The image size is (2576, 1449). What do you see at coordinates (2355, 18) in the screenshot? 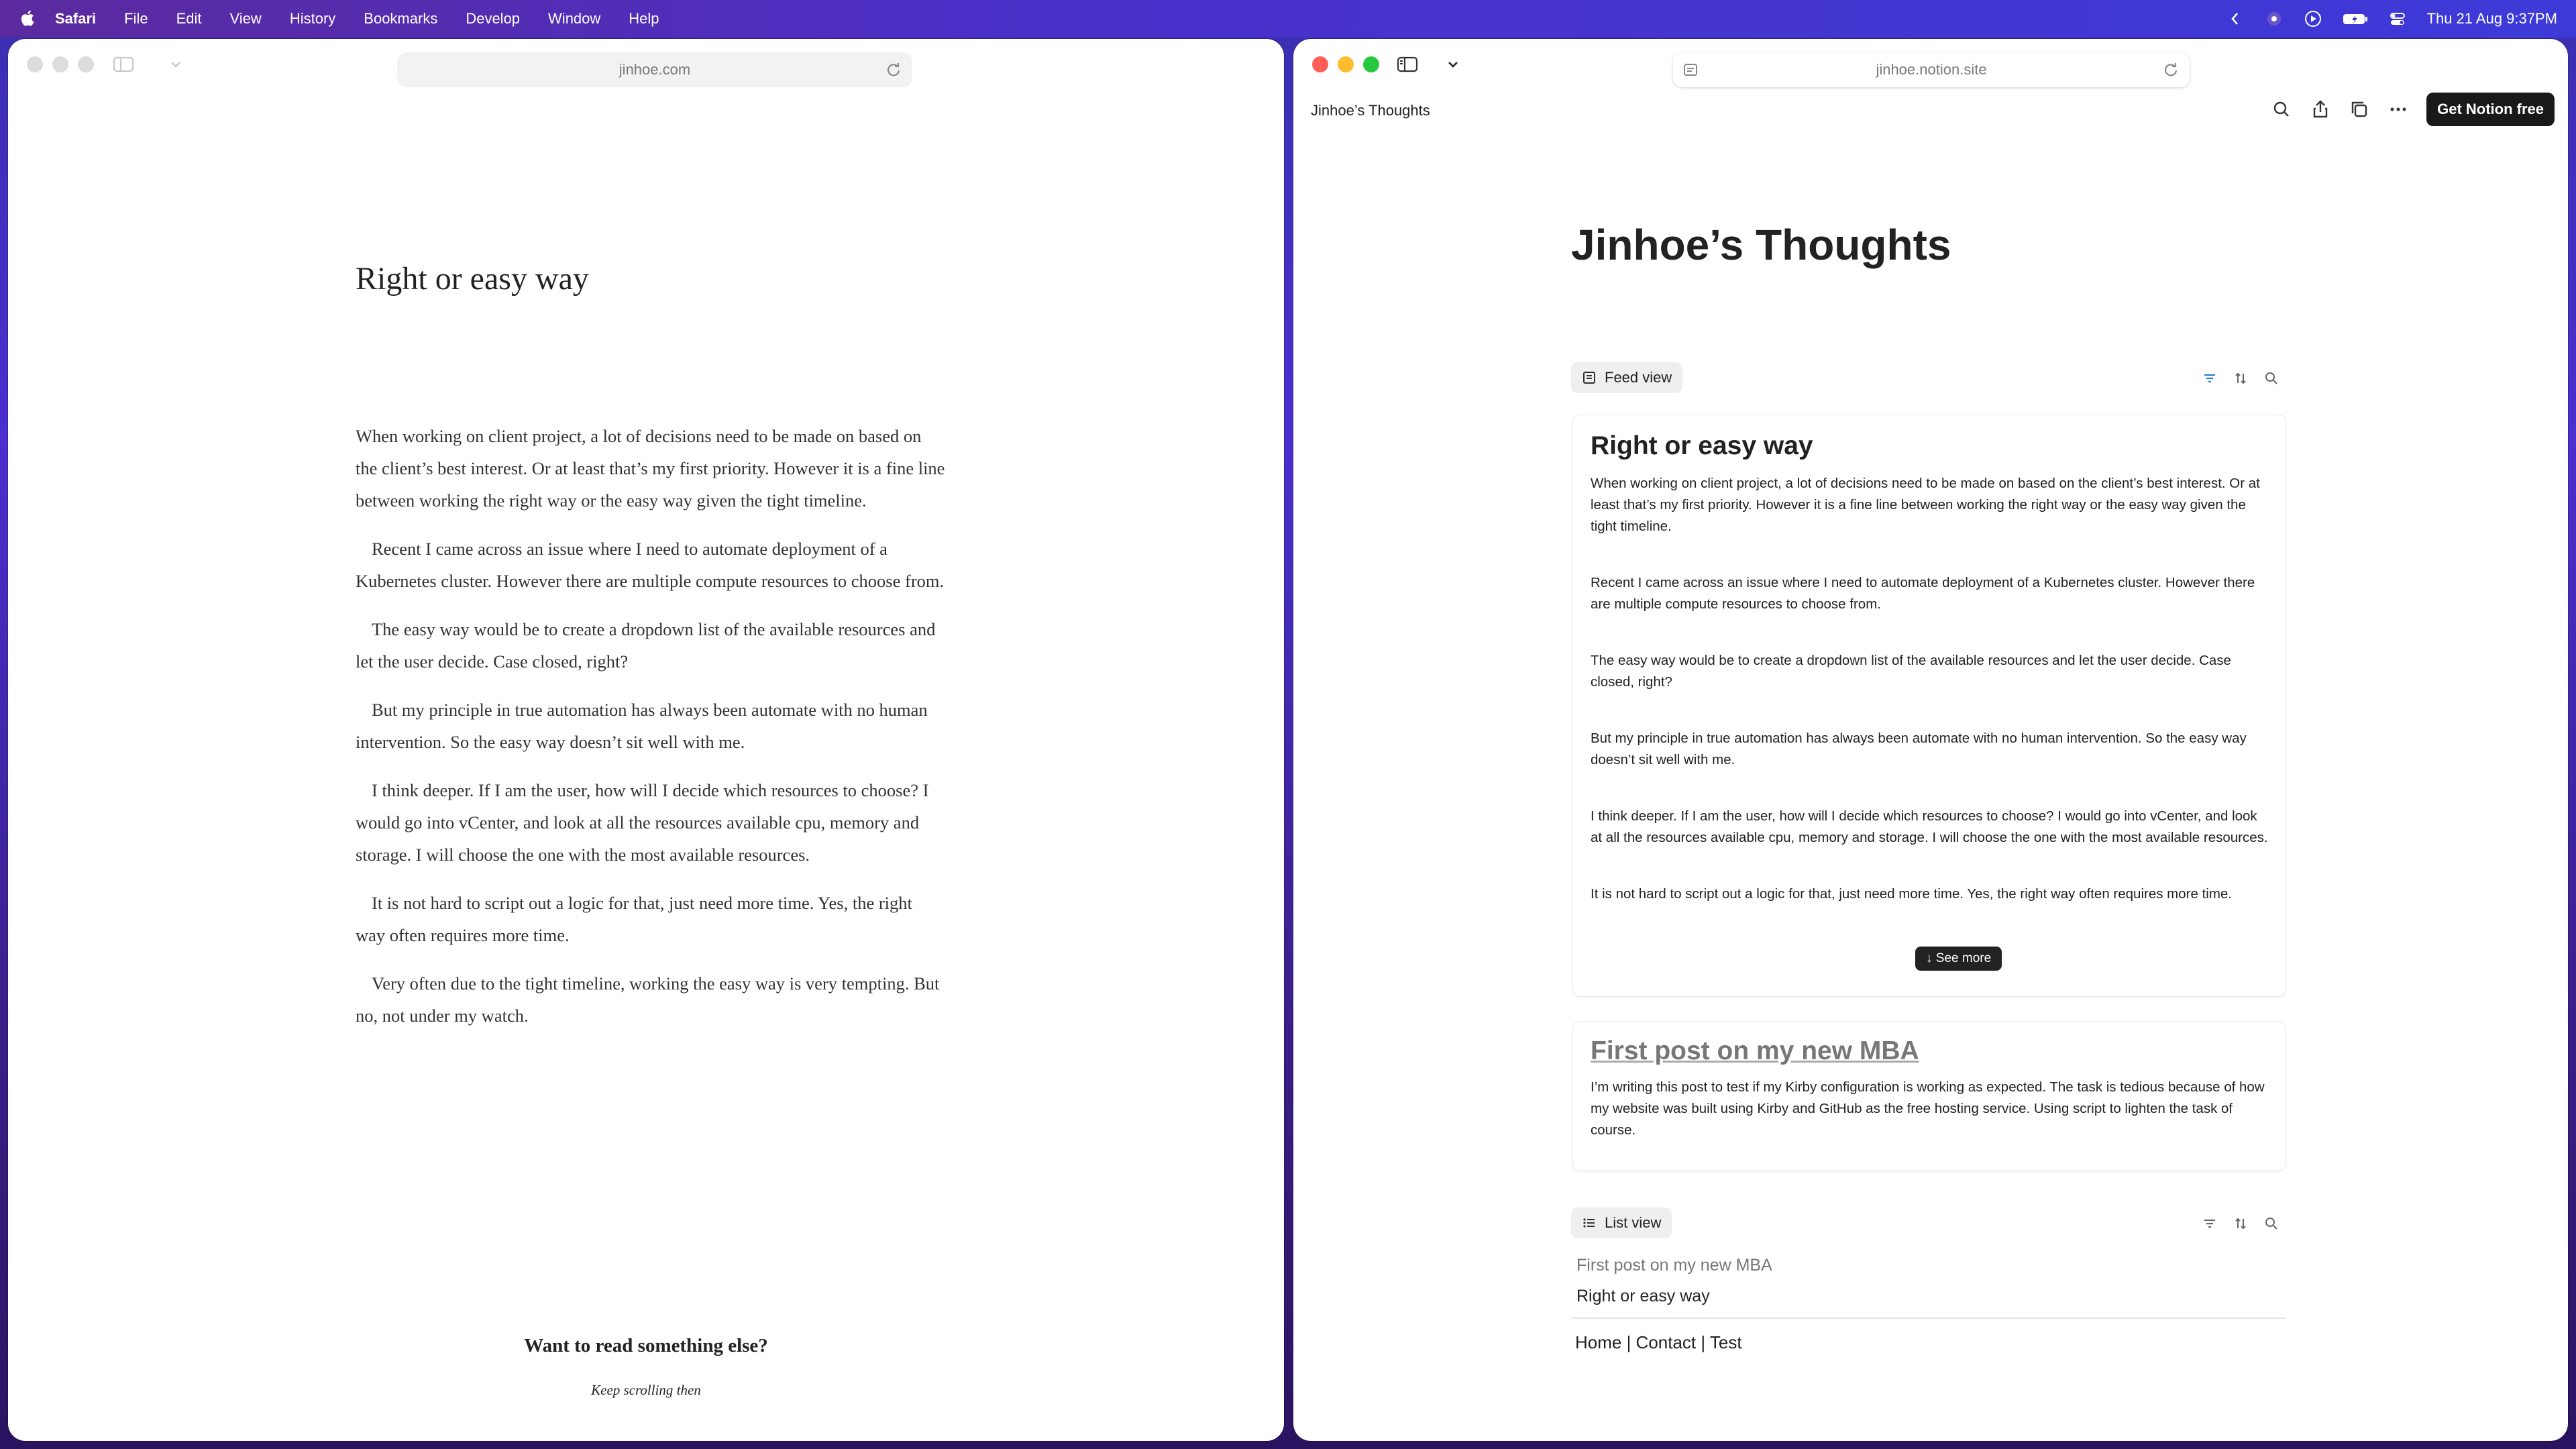
I see `battery-icon` at bounding box center [2355, 18].